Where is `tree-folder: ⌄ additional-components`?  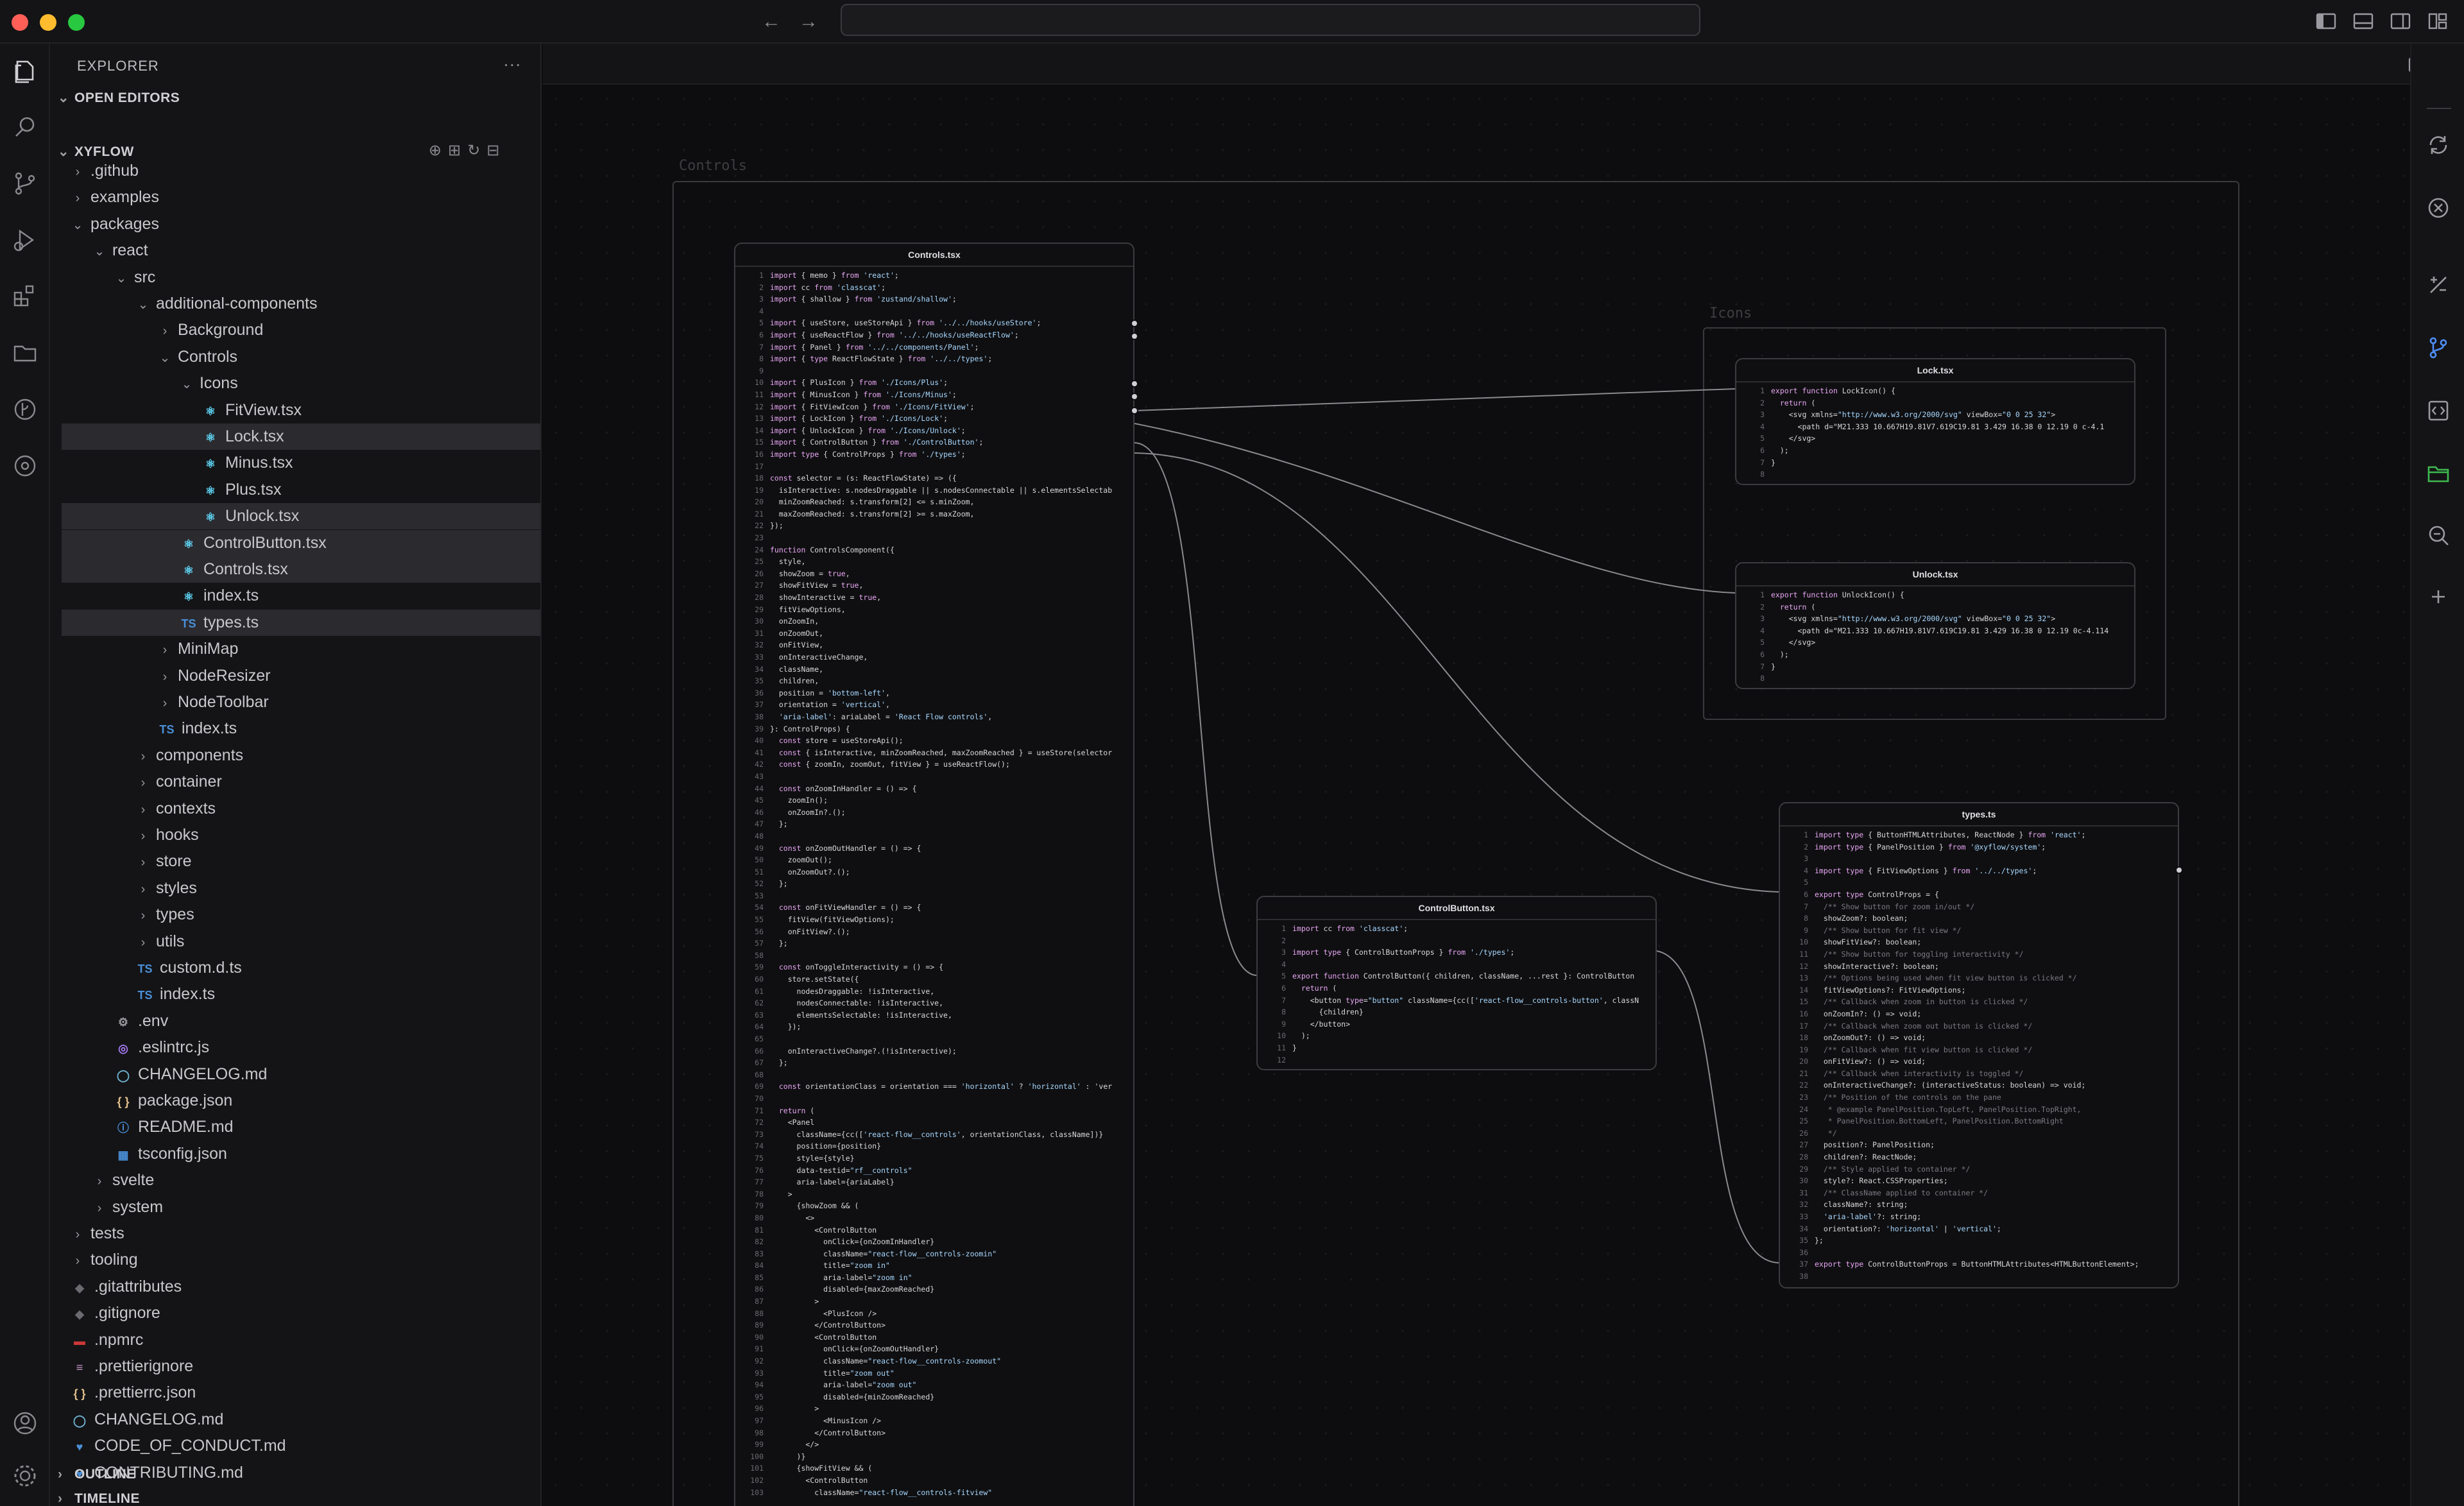 tree-folder: ⌄ additional-components is located at coordinates (301, 304).